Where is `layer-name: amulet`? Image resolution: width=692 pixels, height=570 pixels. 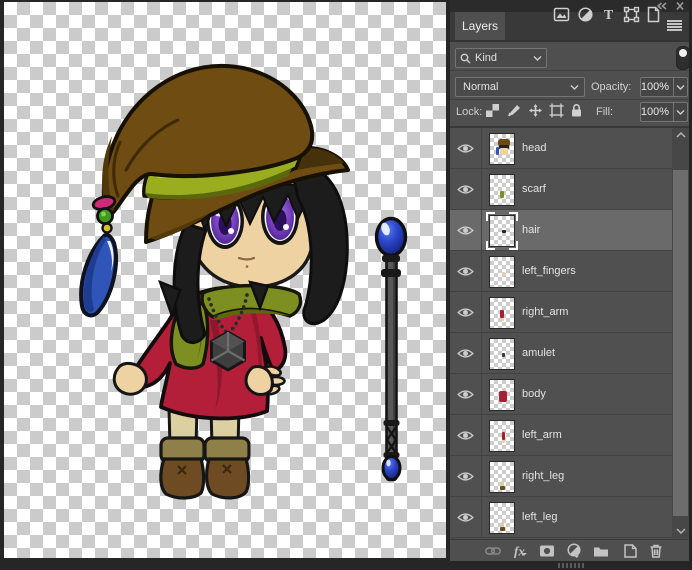
layer-name: amulet is located at coordinates (539, 353).